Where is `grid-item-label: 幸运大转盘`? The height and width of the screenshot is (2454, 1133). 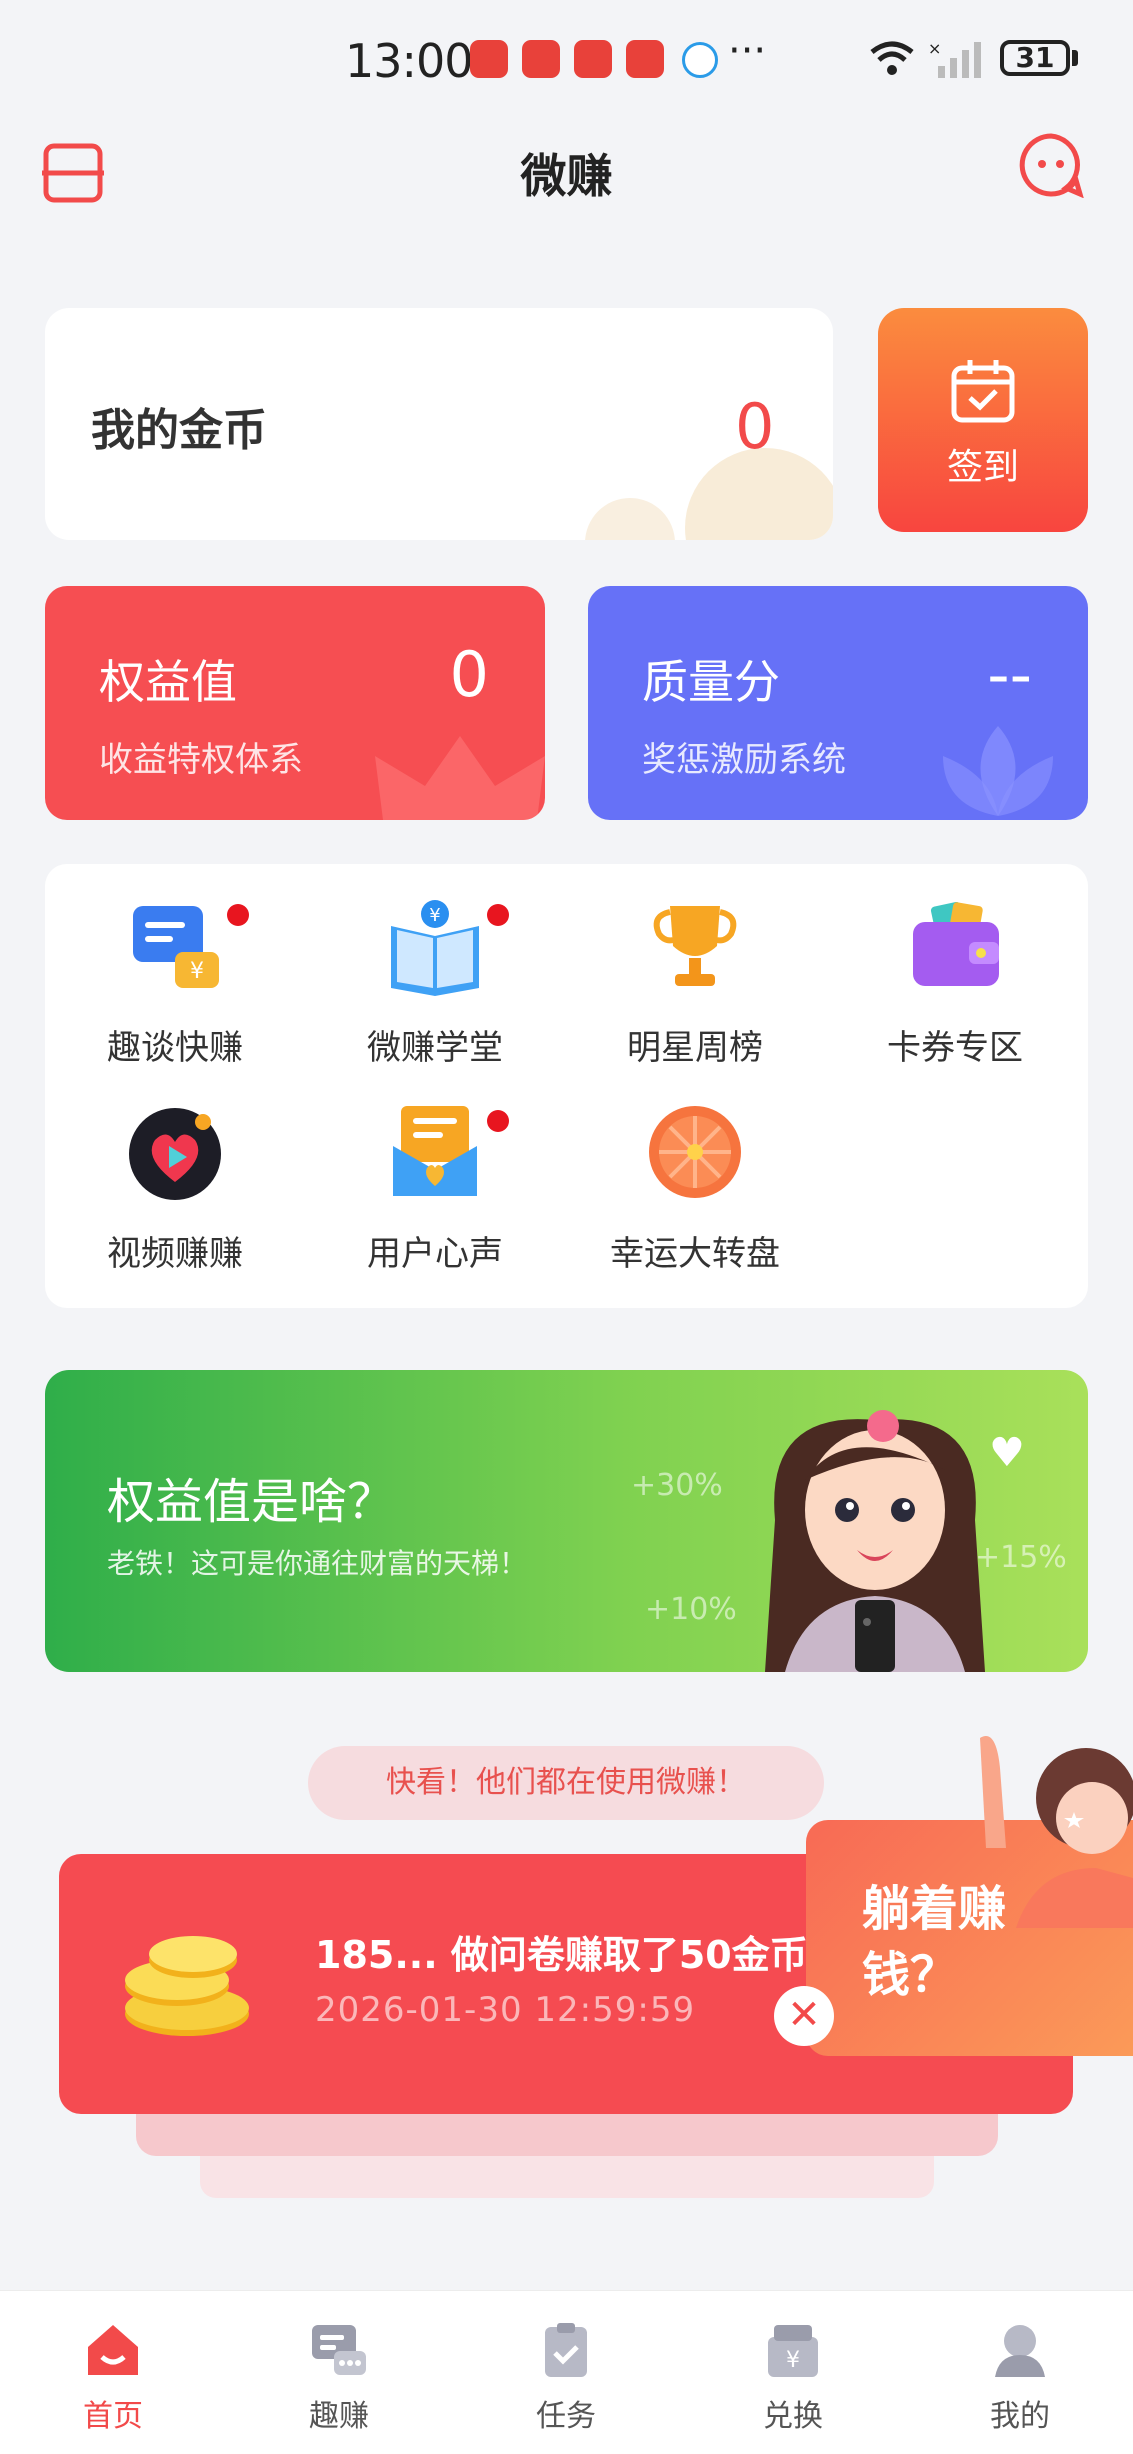
grid-item-label: 幸运大转盘 is located at coordinates (695, 1254).